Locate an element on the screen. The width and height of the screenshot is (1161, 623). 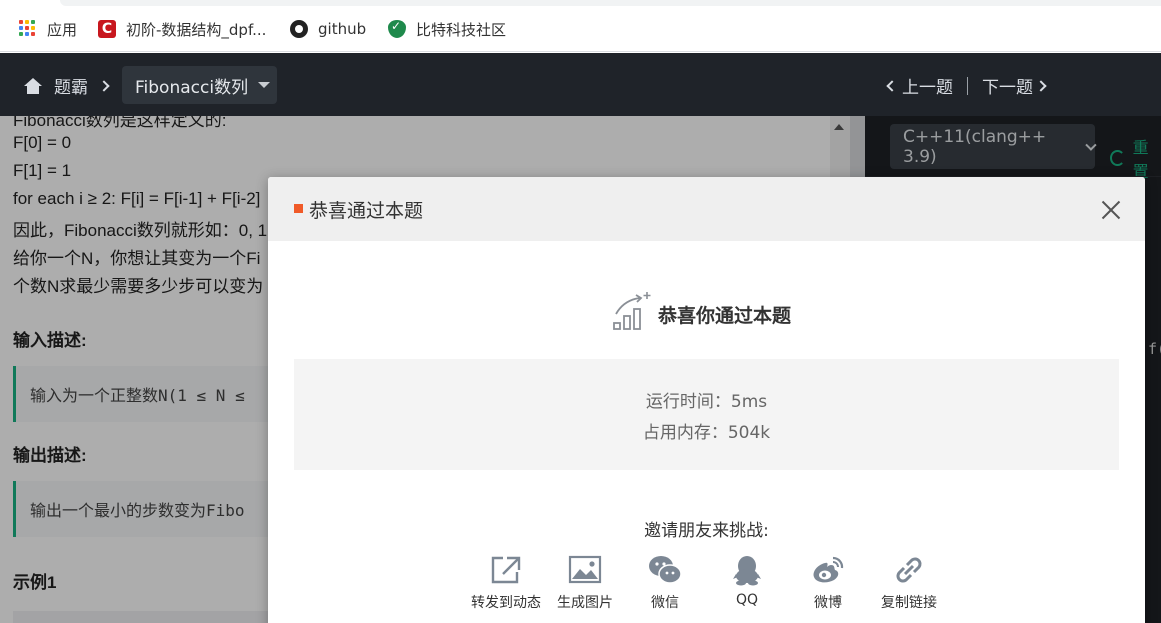
bookmark-bit-community: 比特科技社区 is located at coordinates (447, 29).